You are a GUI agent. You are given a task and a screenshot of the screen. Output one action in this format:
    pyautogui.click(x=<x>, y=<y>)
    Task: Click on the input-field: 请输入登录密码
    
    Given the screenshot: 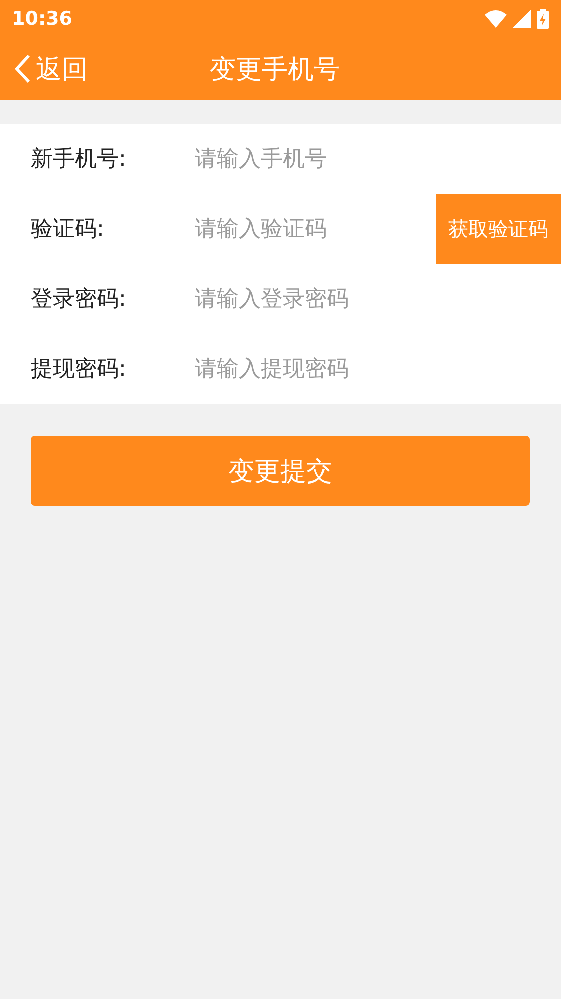 What is the action you would take?
    pyautogui.click(x=378, y=299)
    